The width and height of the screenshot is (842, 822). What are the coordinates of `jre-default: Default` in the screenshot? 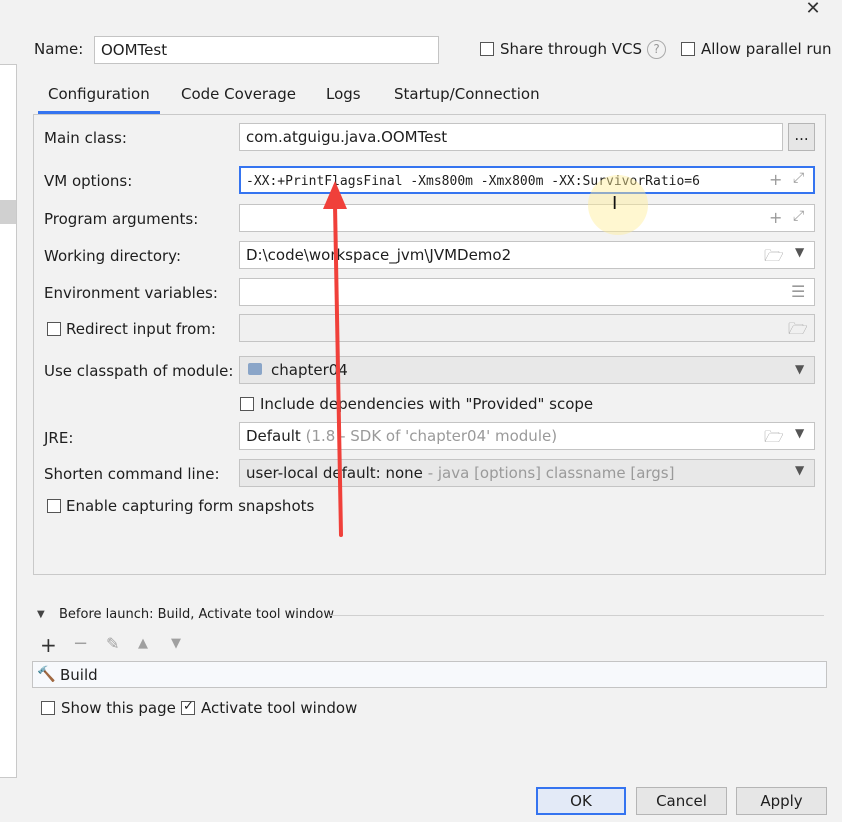 It's located at (273, 436).